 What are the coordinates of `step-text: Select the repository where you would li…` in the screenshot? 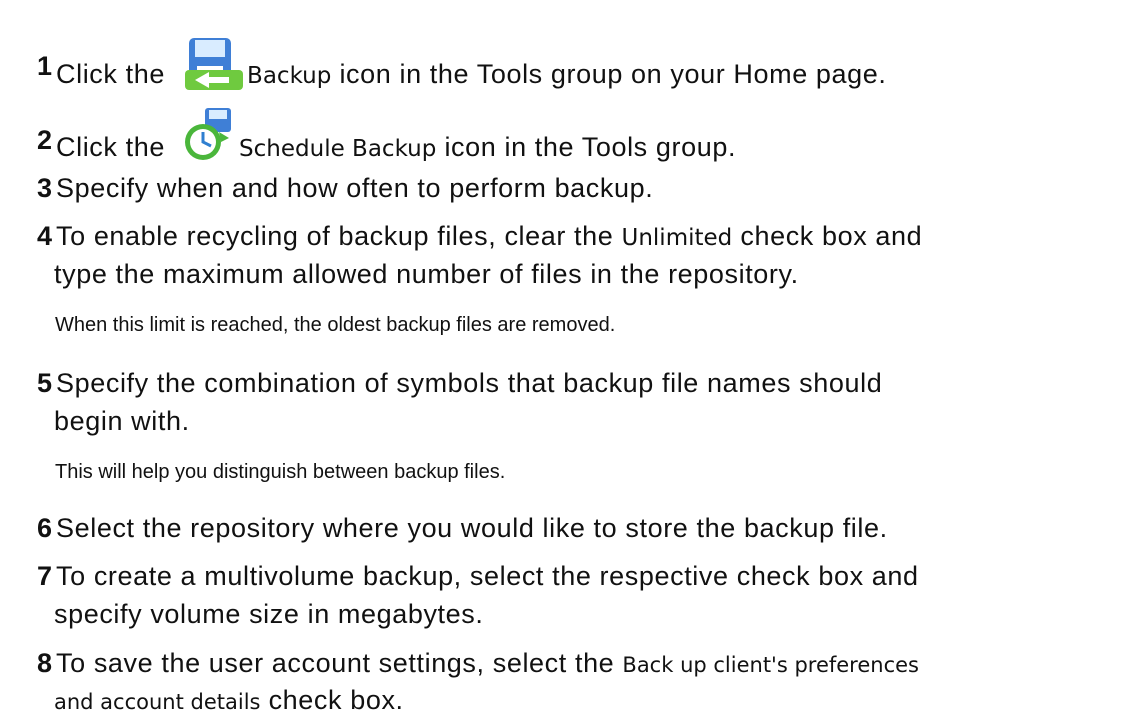 It's located at (472, 528).